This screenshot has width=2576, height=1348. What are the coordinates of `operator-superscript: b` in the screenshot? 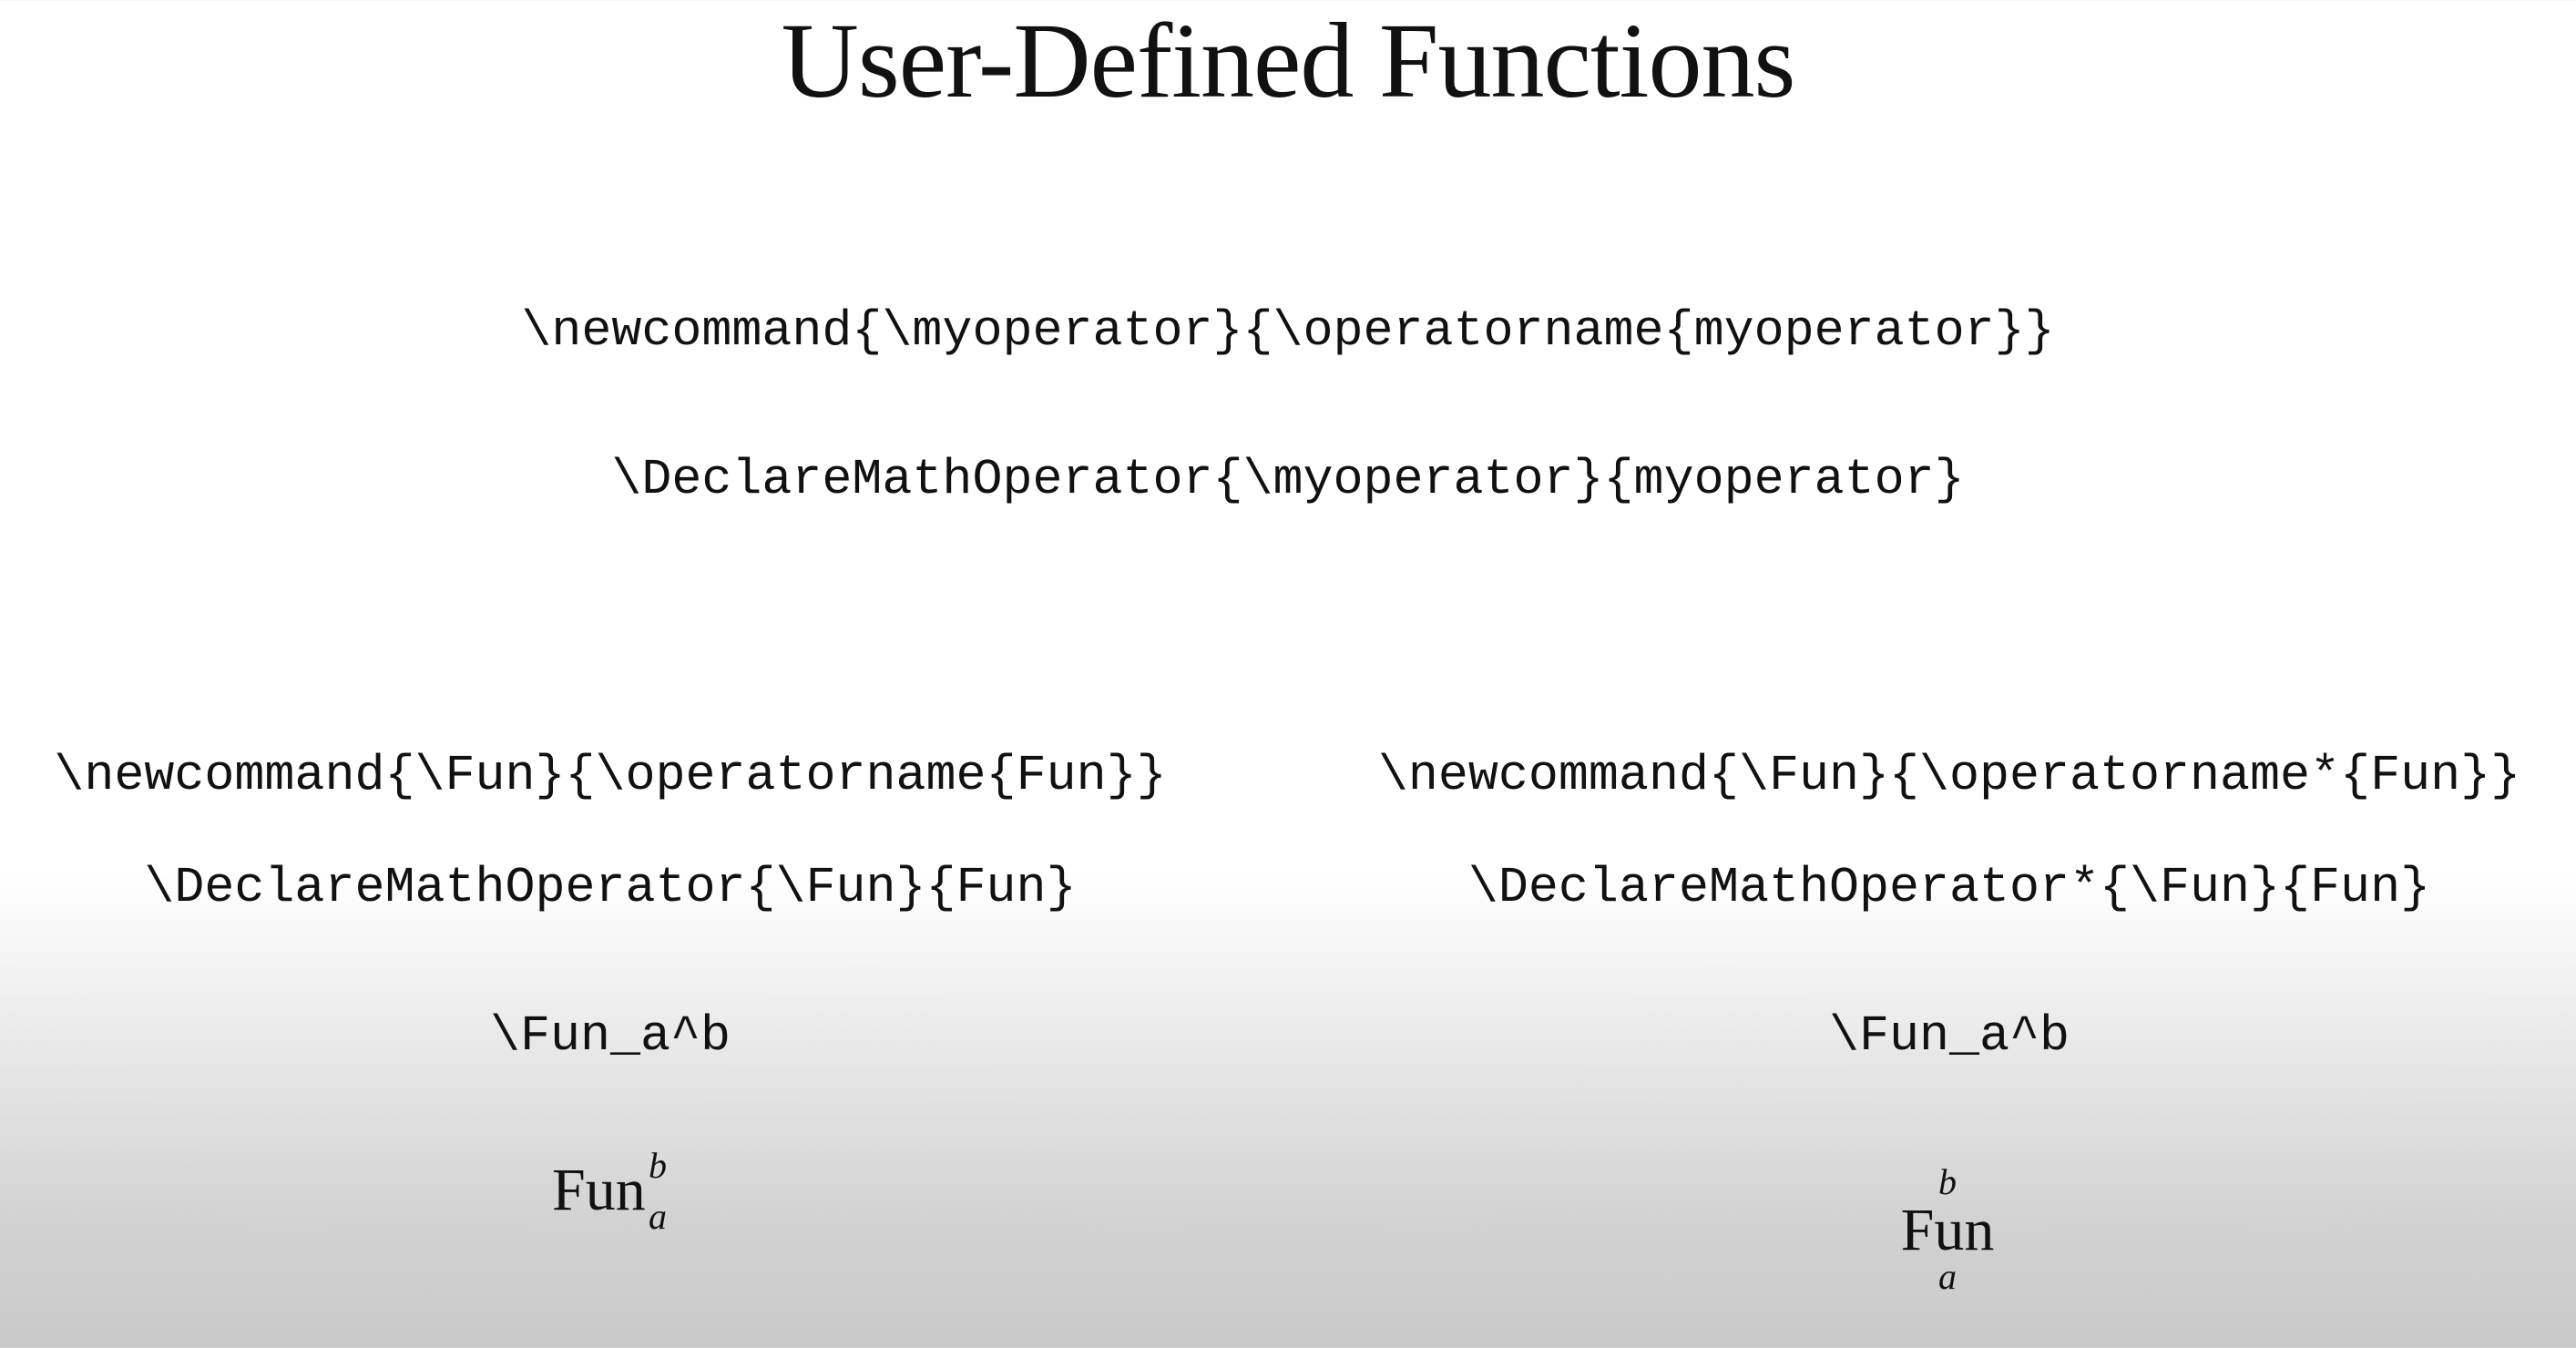 It's located at (658, 1165).